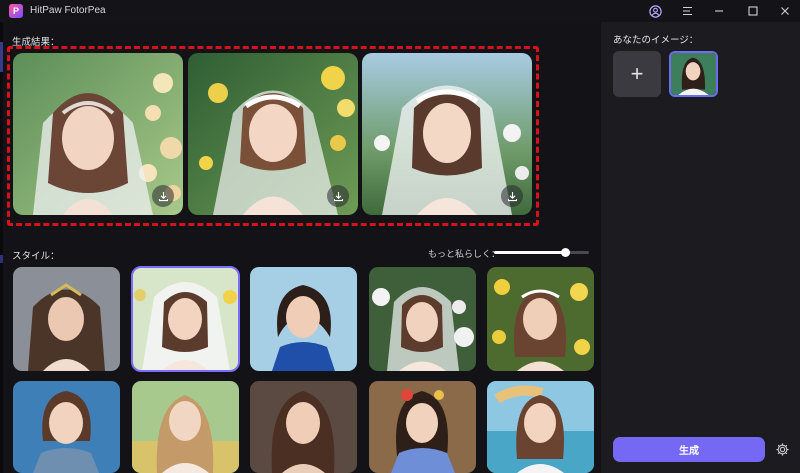 Image resolution: width=800 pixels, height=473 pixels. I want to click on gear-icon, so click(782, 449).